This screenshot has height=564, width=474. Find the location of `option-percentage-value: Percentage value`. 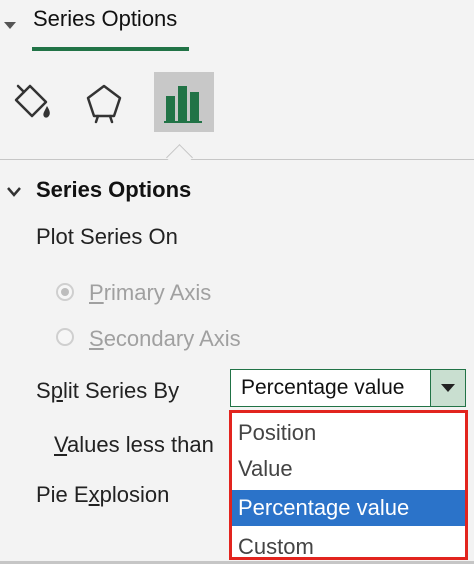

option-percentage-value: Percentage value is located at coordinates (348, 508).